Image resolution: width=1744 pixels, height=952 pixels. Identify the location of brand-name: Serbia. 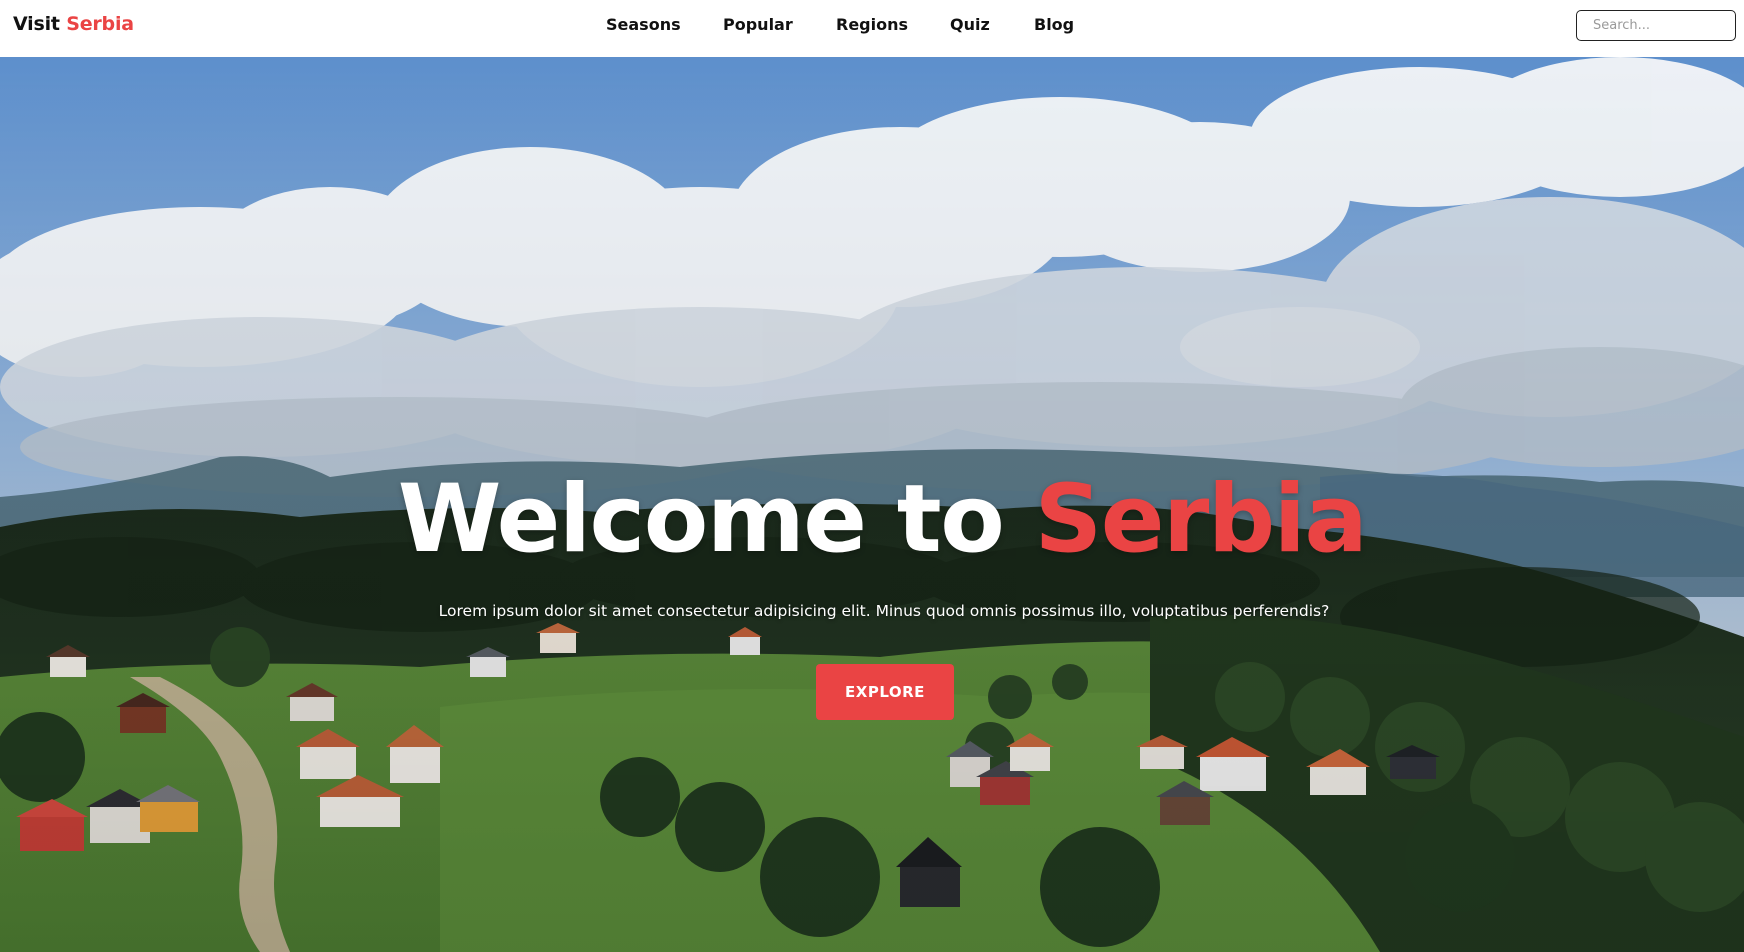
(100, 24).